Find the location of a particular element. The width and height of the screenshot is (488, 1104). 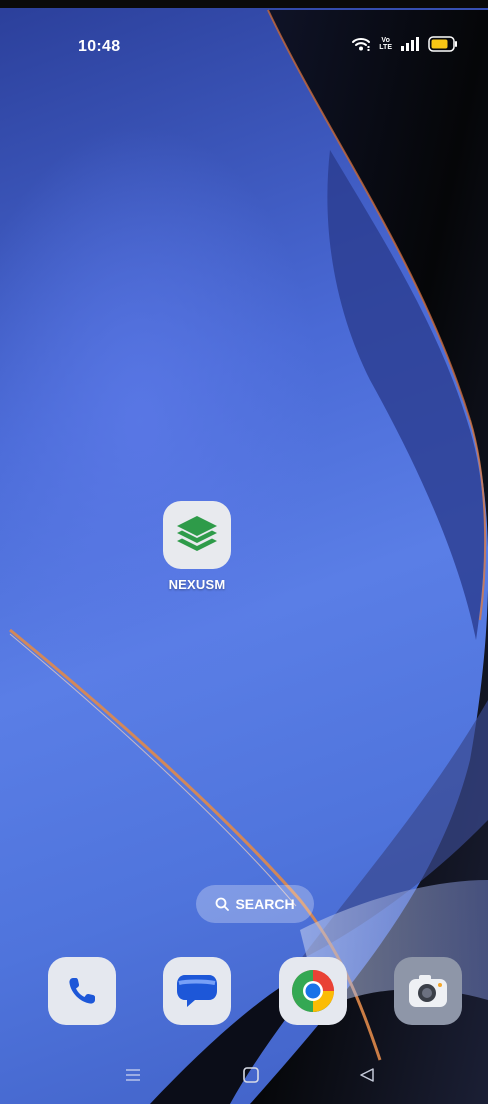

dock-chrome is located at coordinates (313, 991).